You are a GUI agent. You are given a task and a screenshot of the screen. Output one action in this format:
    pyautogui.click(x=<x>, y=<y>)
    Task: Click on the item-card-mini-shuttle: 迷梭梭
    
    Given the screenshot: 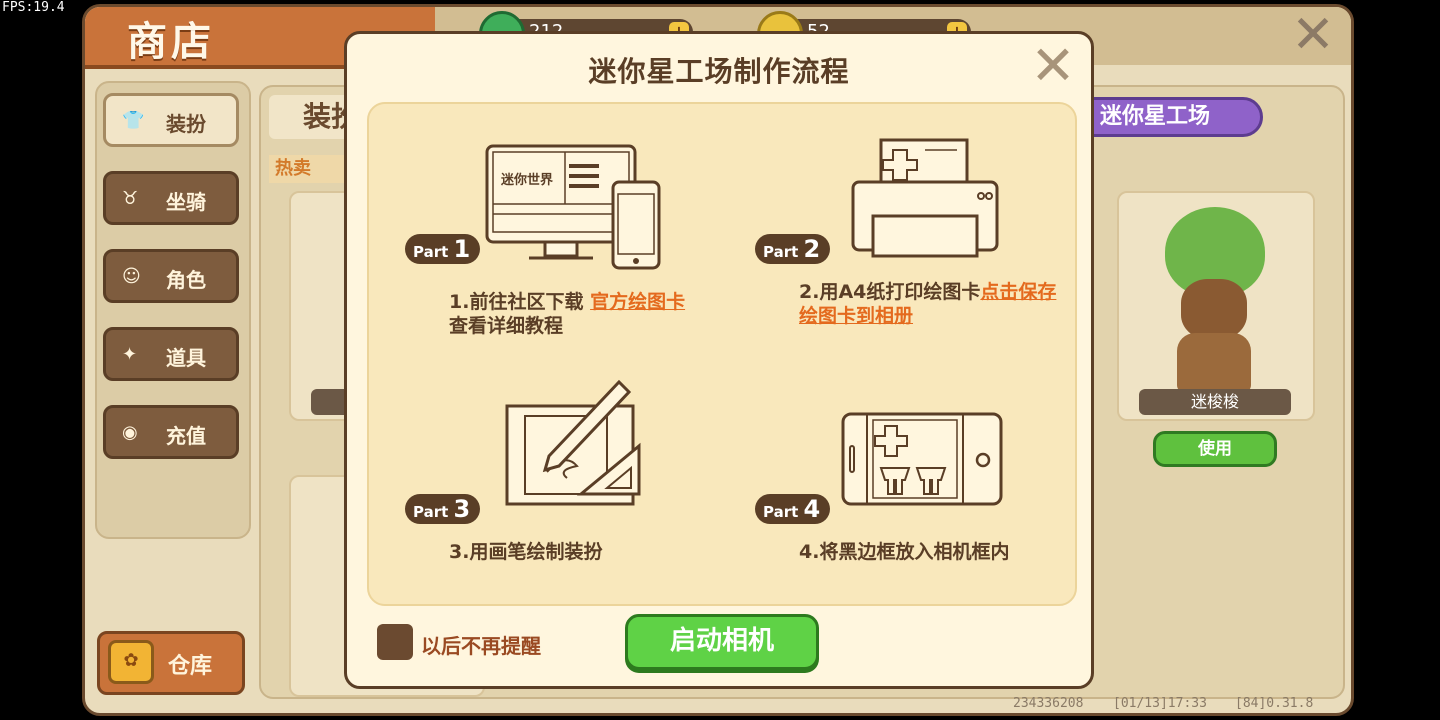 What is the action you would take?
    pyautogui.click(x=1216, y=306)
    